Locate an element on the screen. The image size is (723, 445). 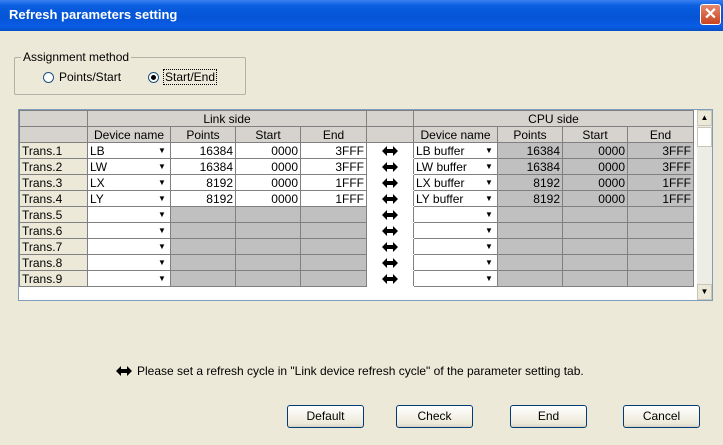
table-row: Trans.9 ▼ ▼ is located at coordinates (356, 278).